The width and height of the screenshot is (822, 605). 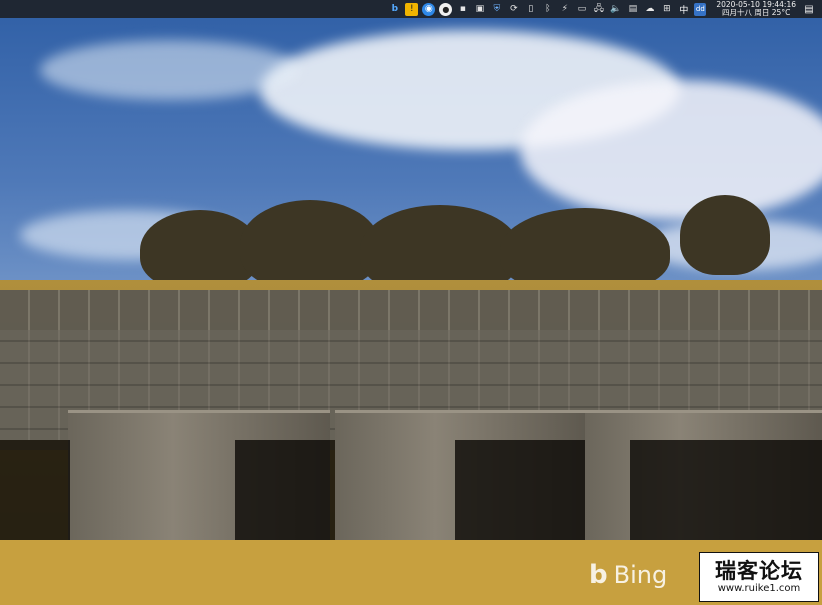 I want to click on windows-icon: ⊞, so click(x=666, y=9).